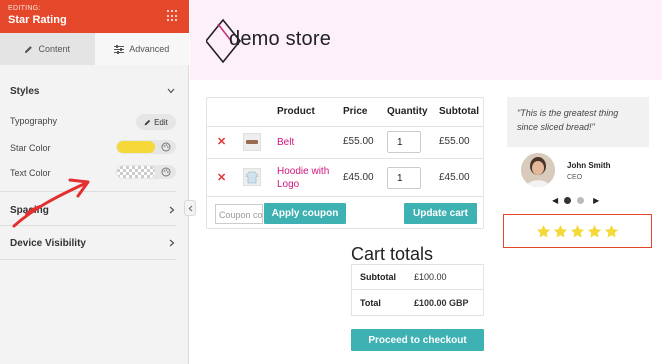 This screenshot has width=662, height=364. What do you see at coordinates (37, 20) in the screenshot?
I see `panel-title: Star Rating` at bounding box center [37, 20].